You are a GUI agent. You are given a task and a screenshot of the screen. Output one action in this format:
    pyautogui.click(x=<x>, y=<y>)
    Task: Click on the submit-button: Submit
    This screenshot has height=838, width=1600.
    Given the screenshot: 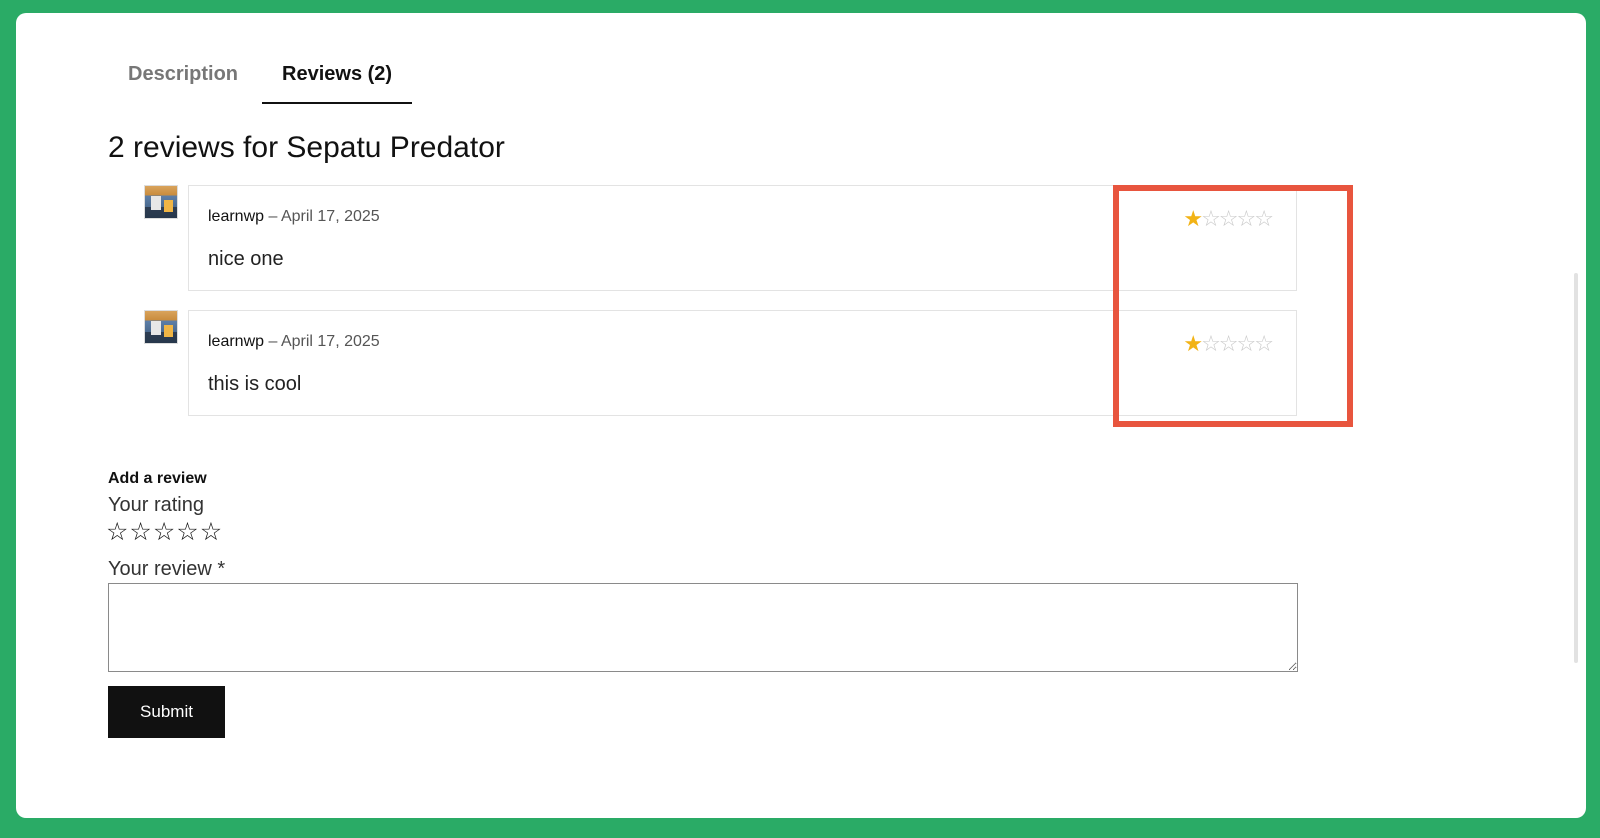 What is the action you would take?
    pyautogui.click(x=166, y=712)
    